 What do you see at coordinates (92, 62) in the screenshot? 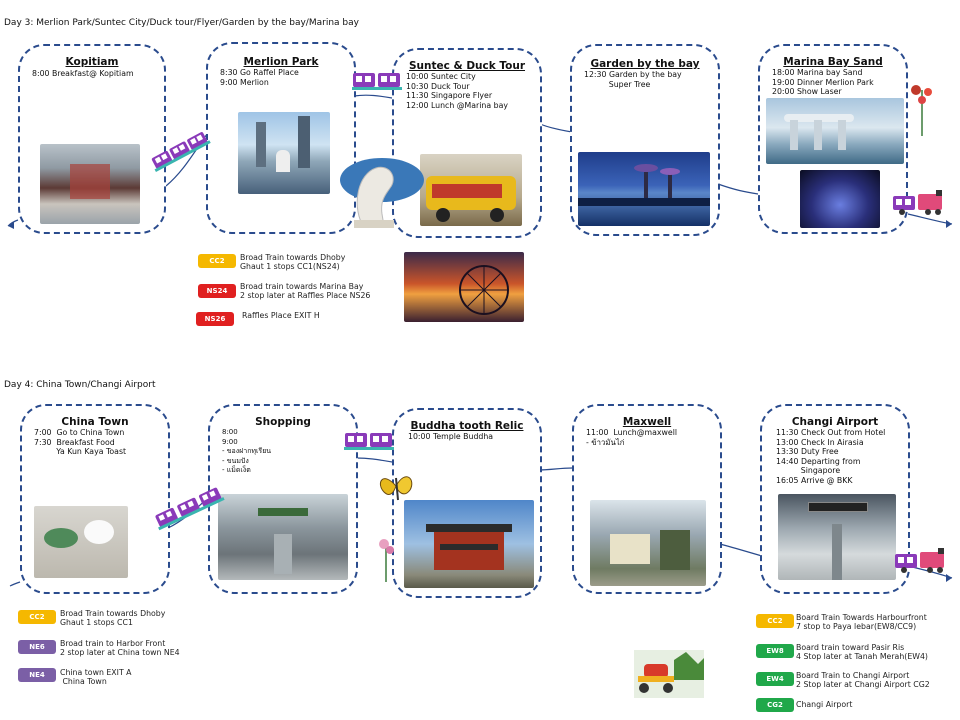
I see `stop-title: Kopitiam` at bounding box center [92, 62].